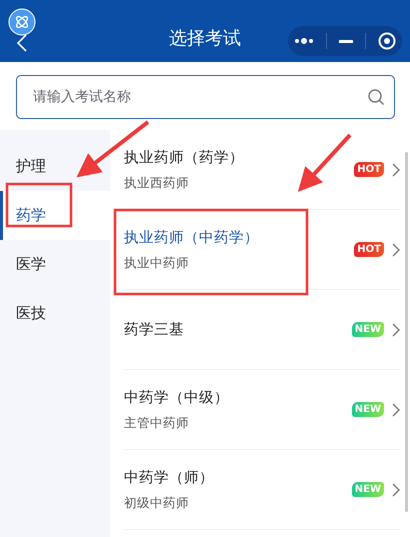 This screenshot has height=537, width=410. I want to click on exam-row: 药学三基 NEW, so click(262, 330).